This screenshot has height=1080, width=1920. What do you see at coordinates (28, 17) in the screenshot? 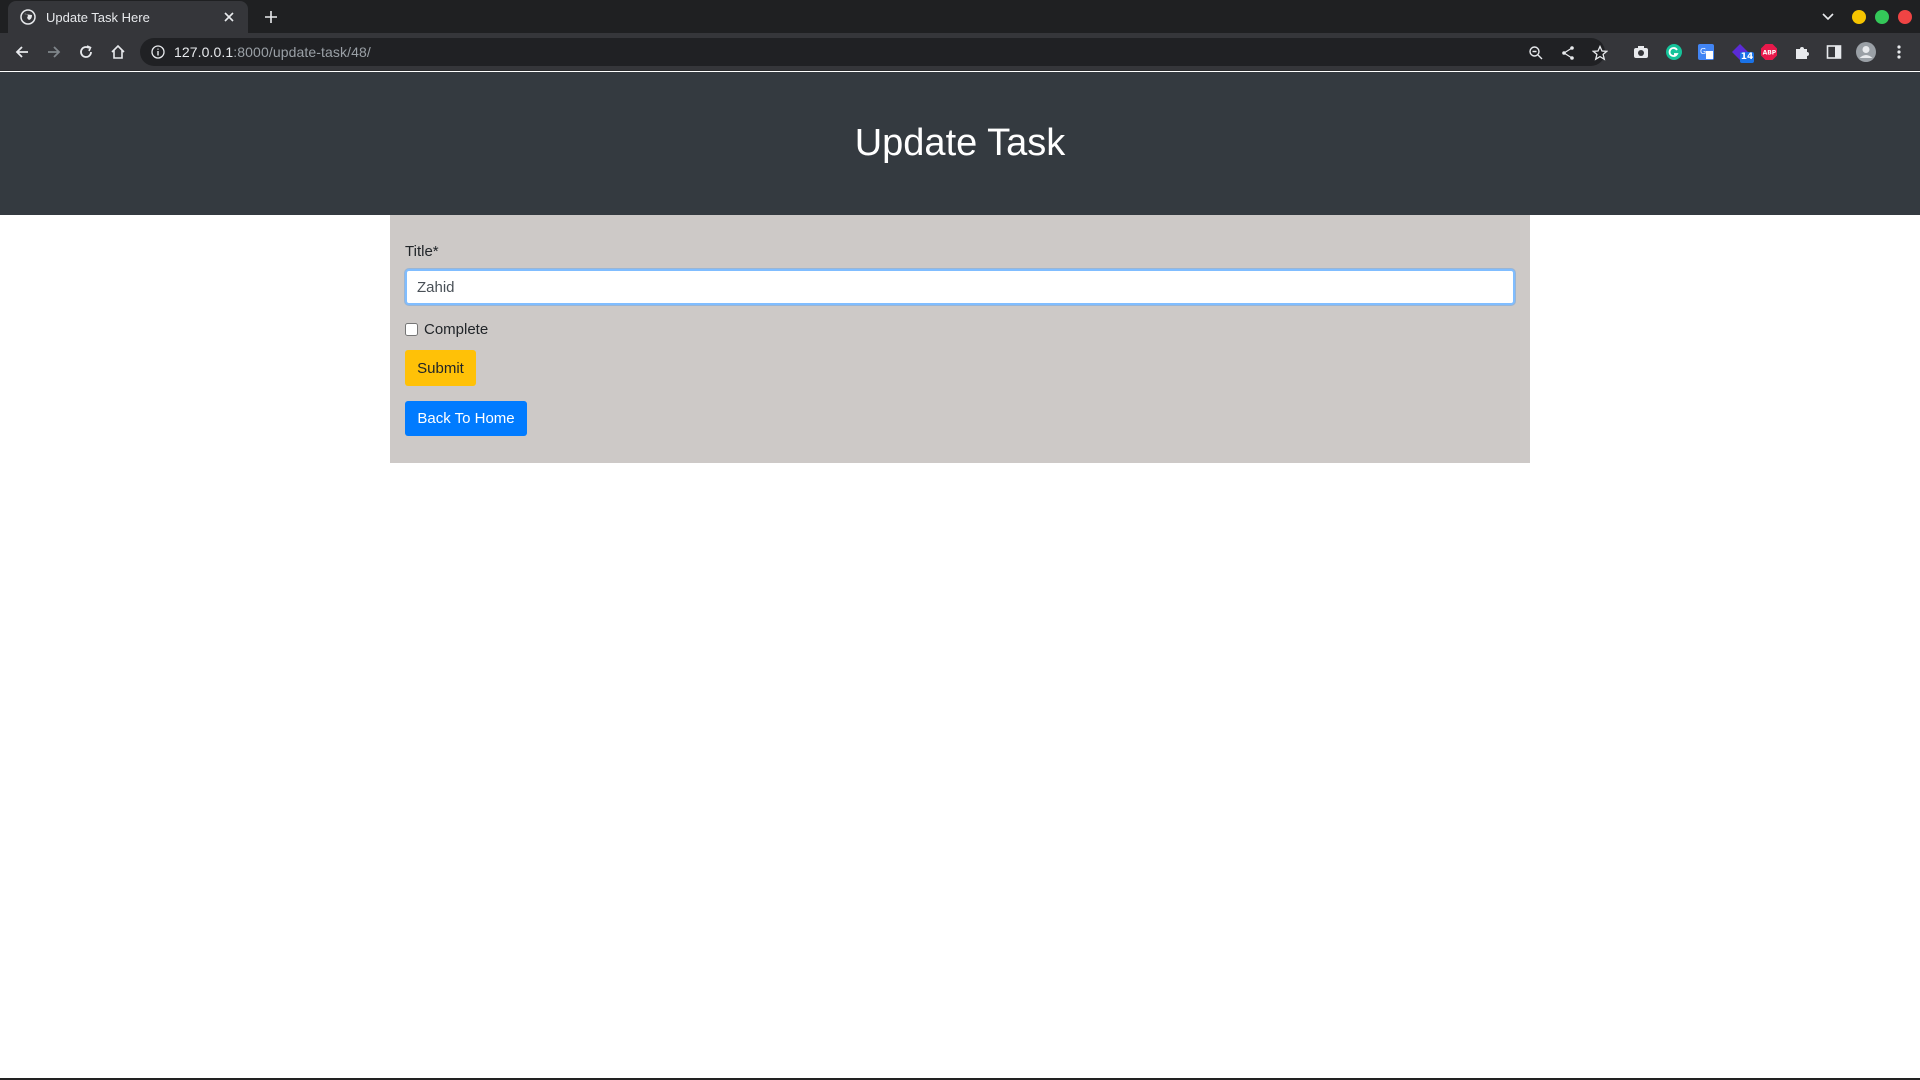
I see `globe-icon` at bounding box center [28, 17].